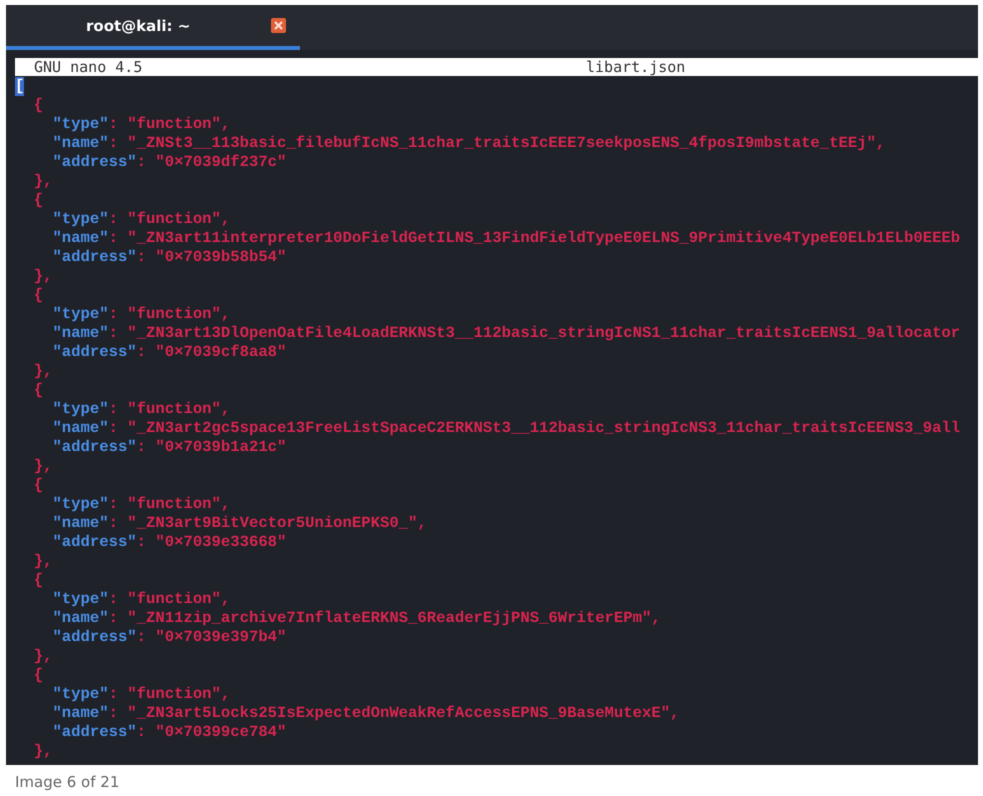 The image size is (983, 796). Describe the element at coordinates (636, 67) in the screenshot. I see `file-name: libart.json` at that location.